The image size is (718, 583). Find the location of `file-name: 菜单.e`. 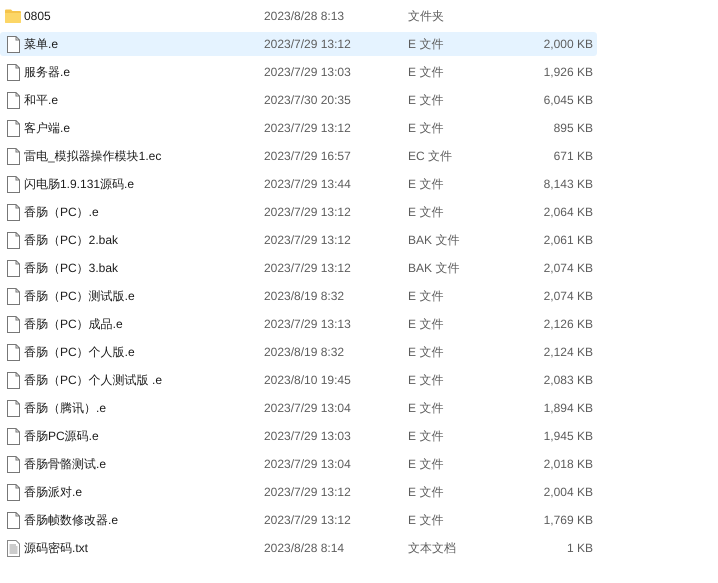

file-name: 菜单.e is located at coordinates (42, 44).